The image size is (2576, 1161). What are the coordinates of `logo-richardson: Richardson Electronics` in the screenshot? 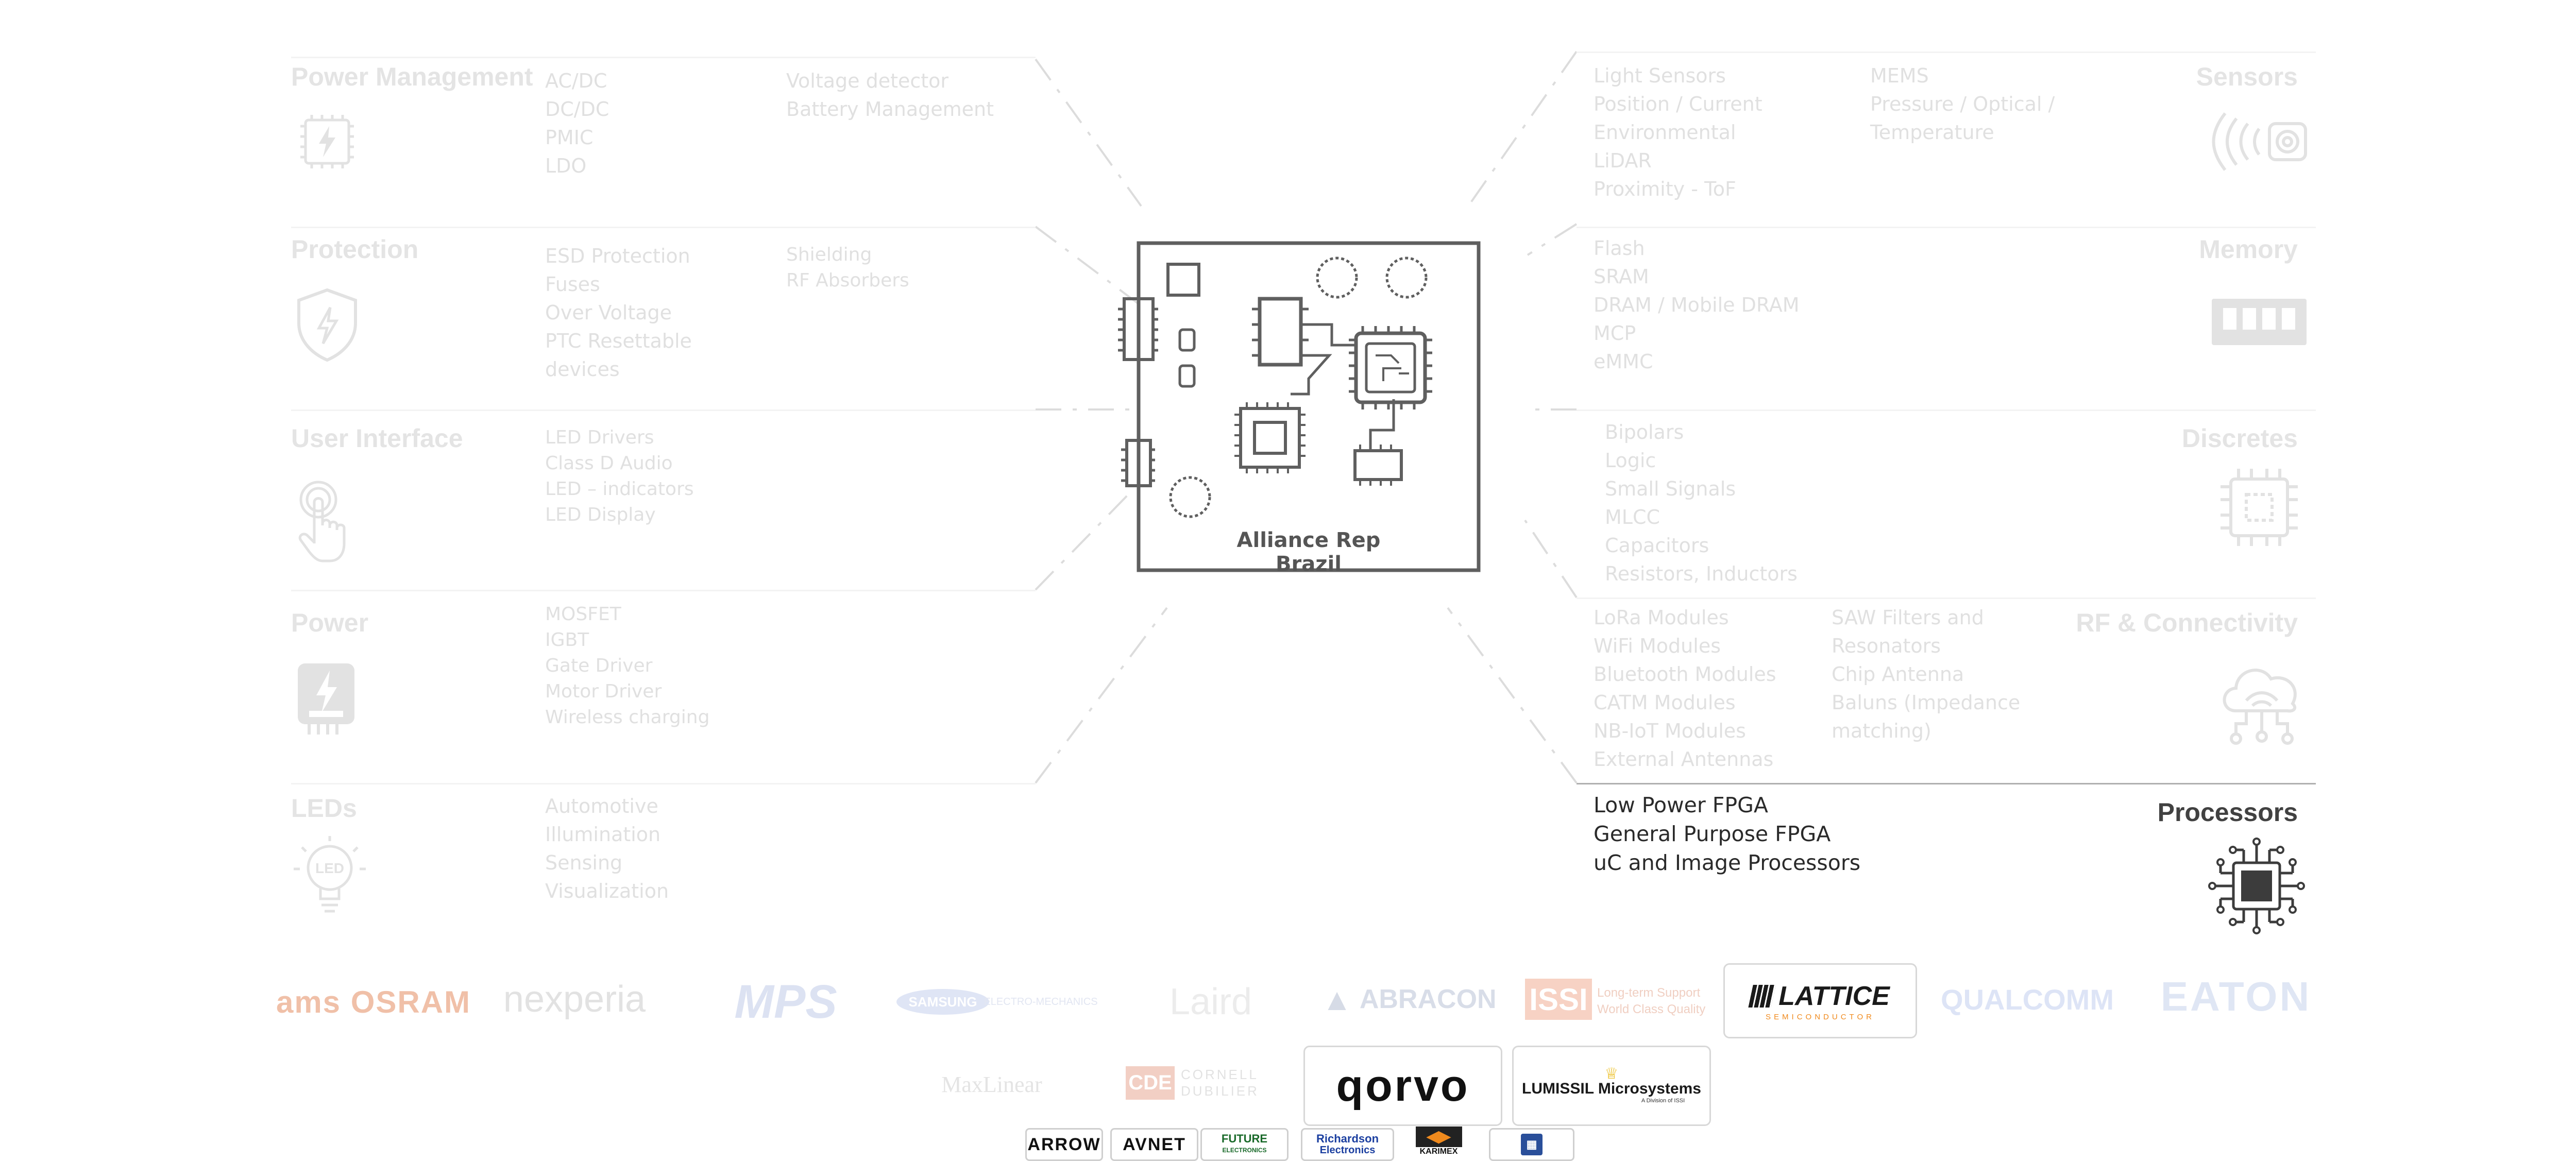 It's located at (1347, 1144).